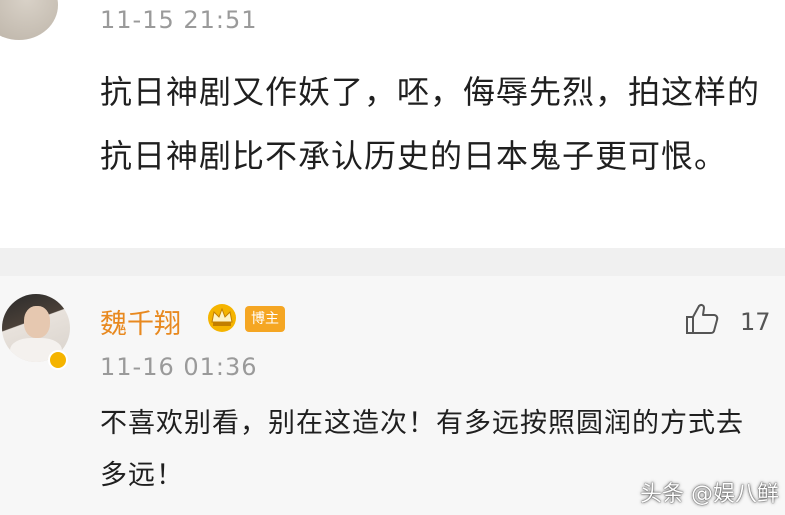 Image resolution: width=785 pixels, height=515 pixels. What do you see at coordinates (140, 321) in the screenshot?
I see `author-name: 魏千翔` at bounding box center [140, 321].